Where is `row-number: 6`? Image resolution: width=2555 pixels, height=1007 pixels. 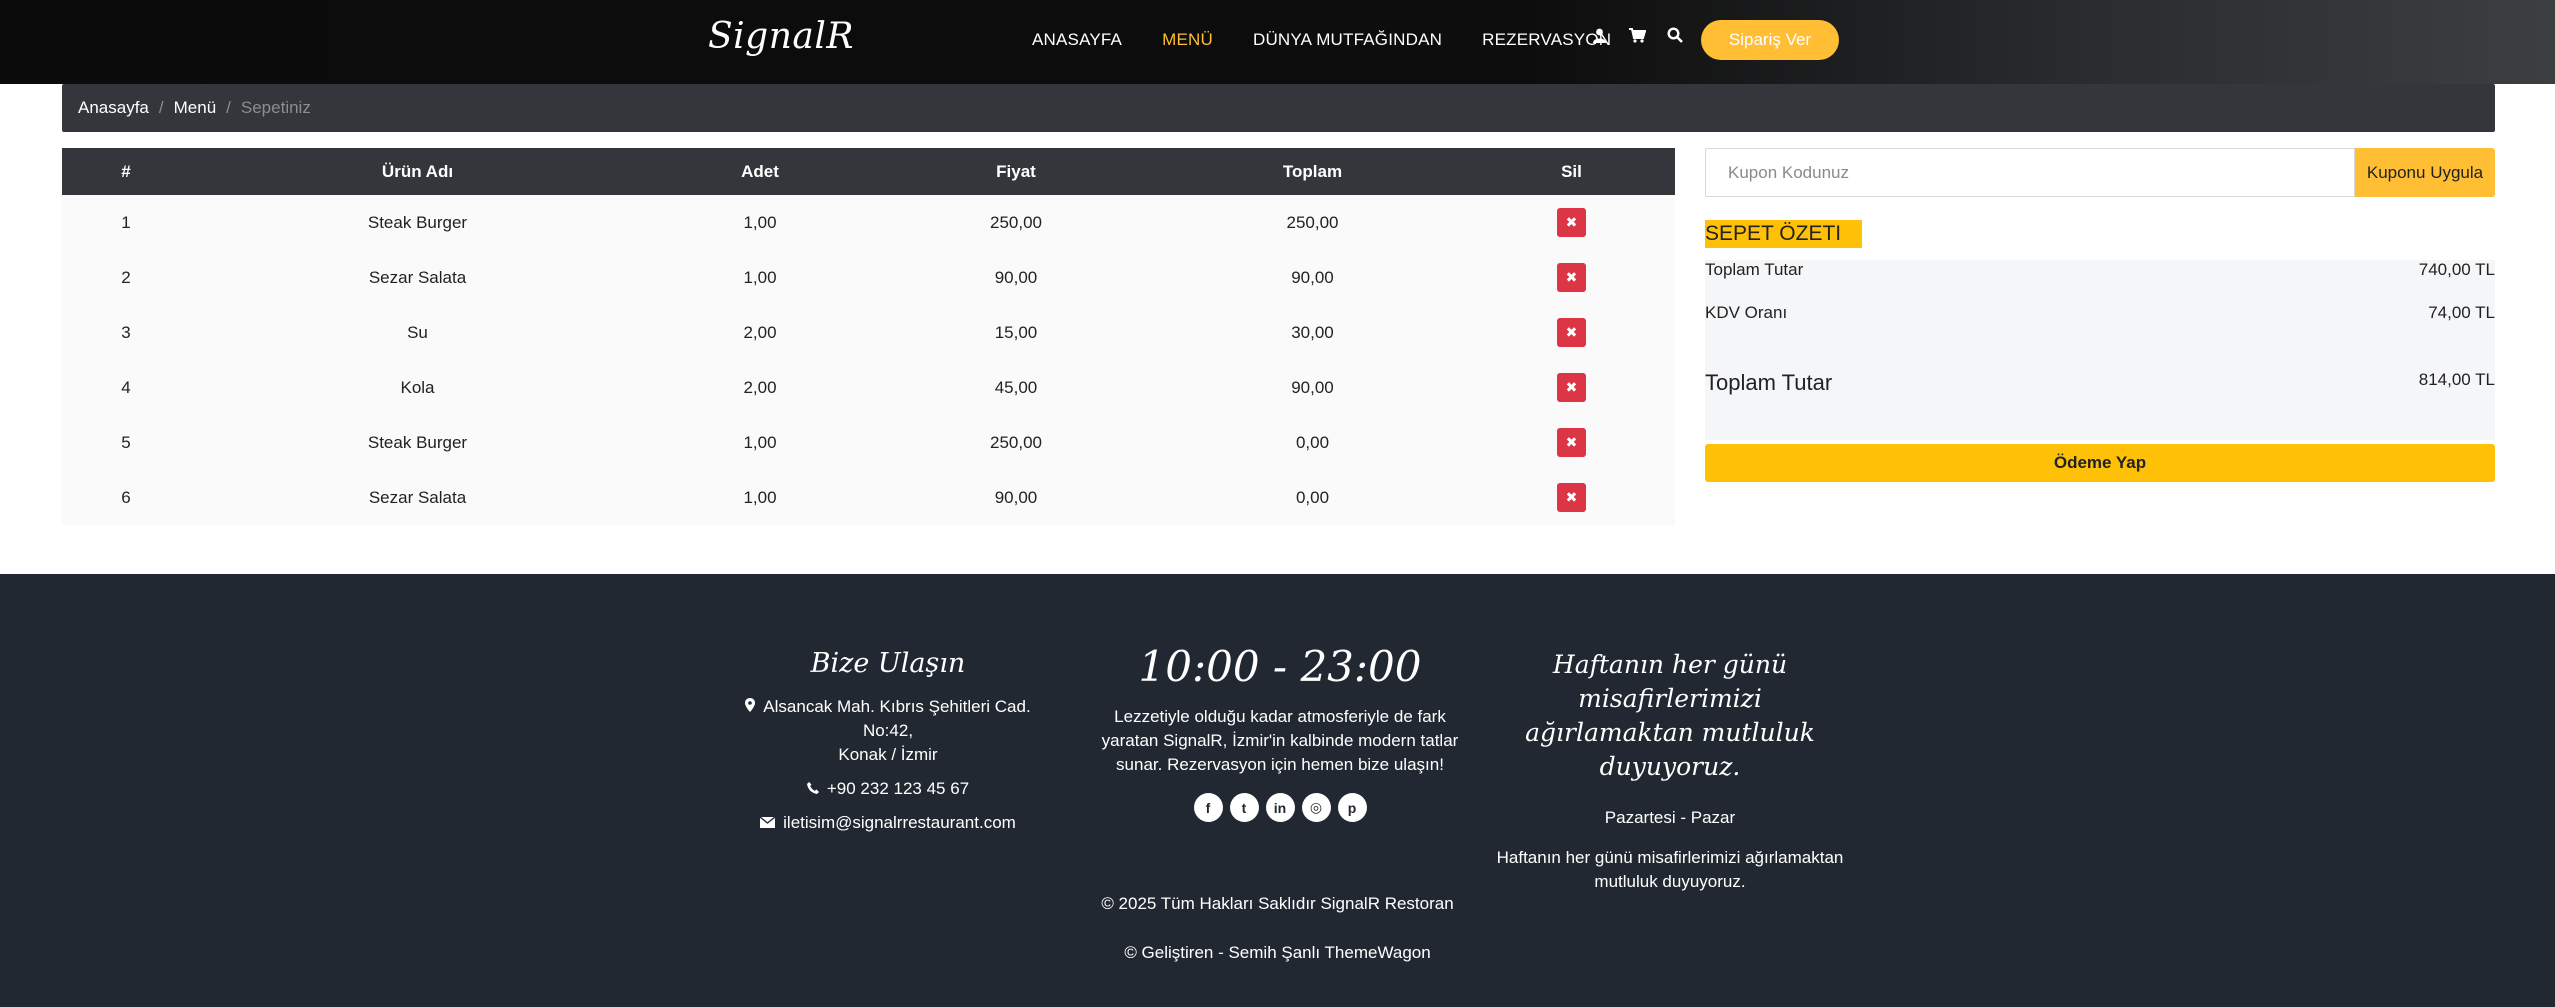
row-number: 6 is located at coordinates (126, 497).